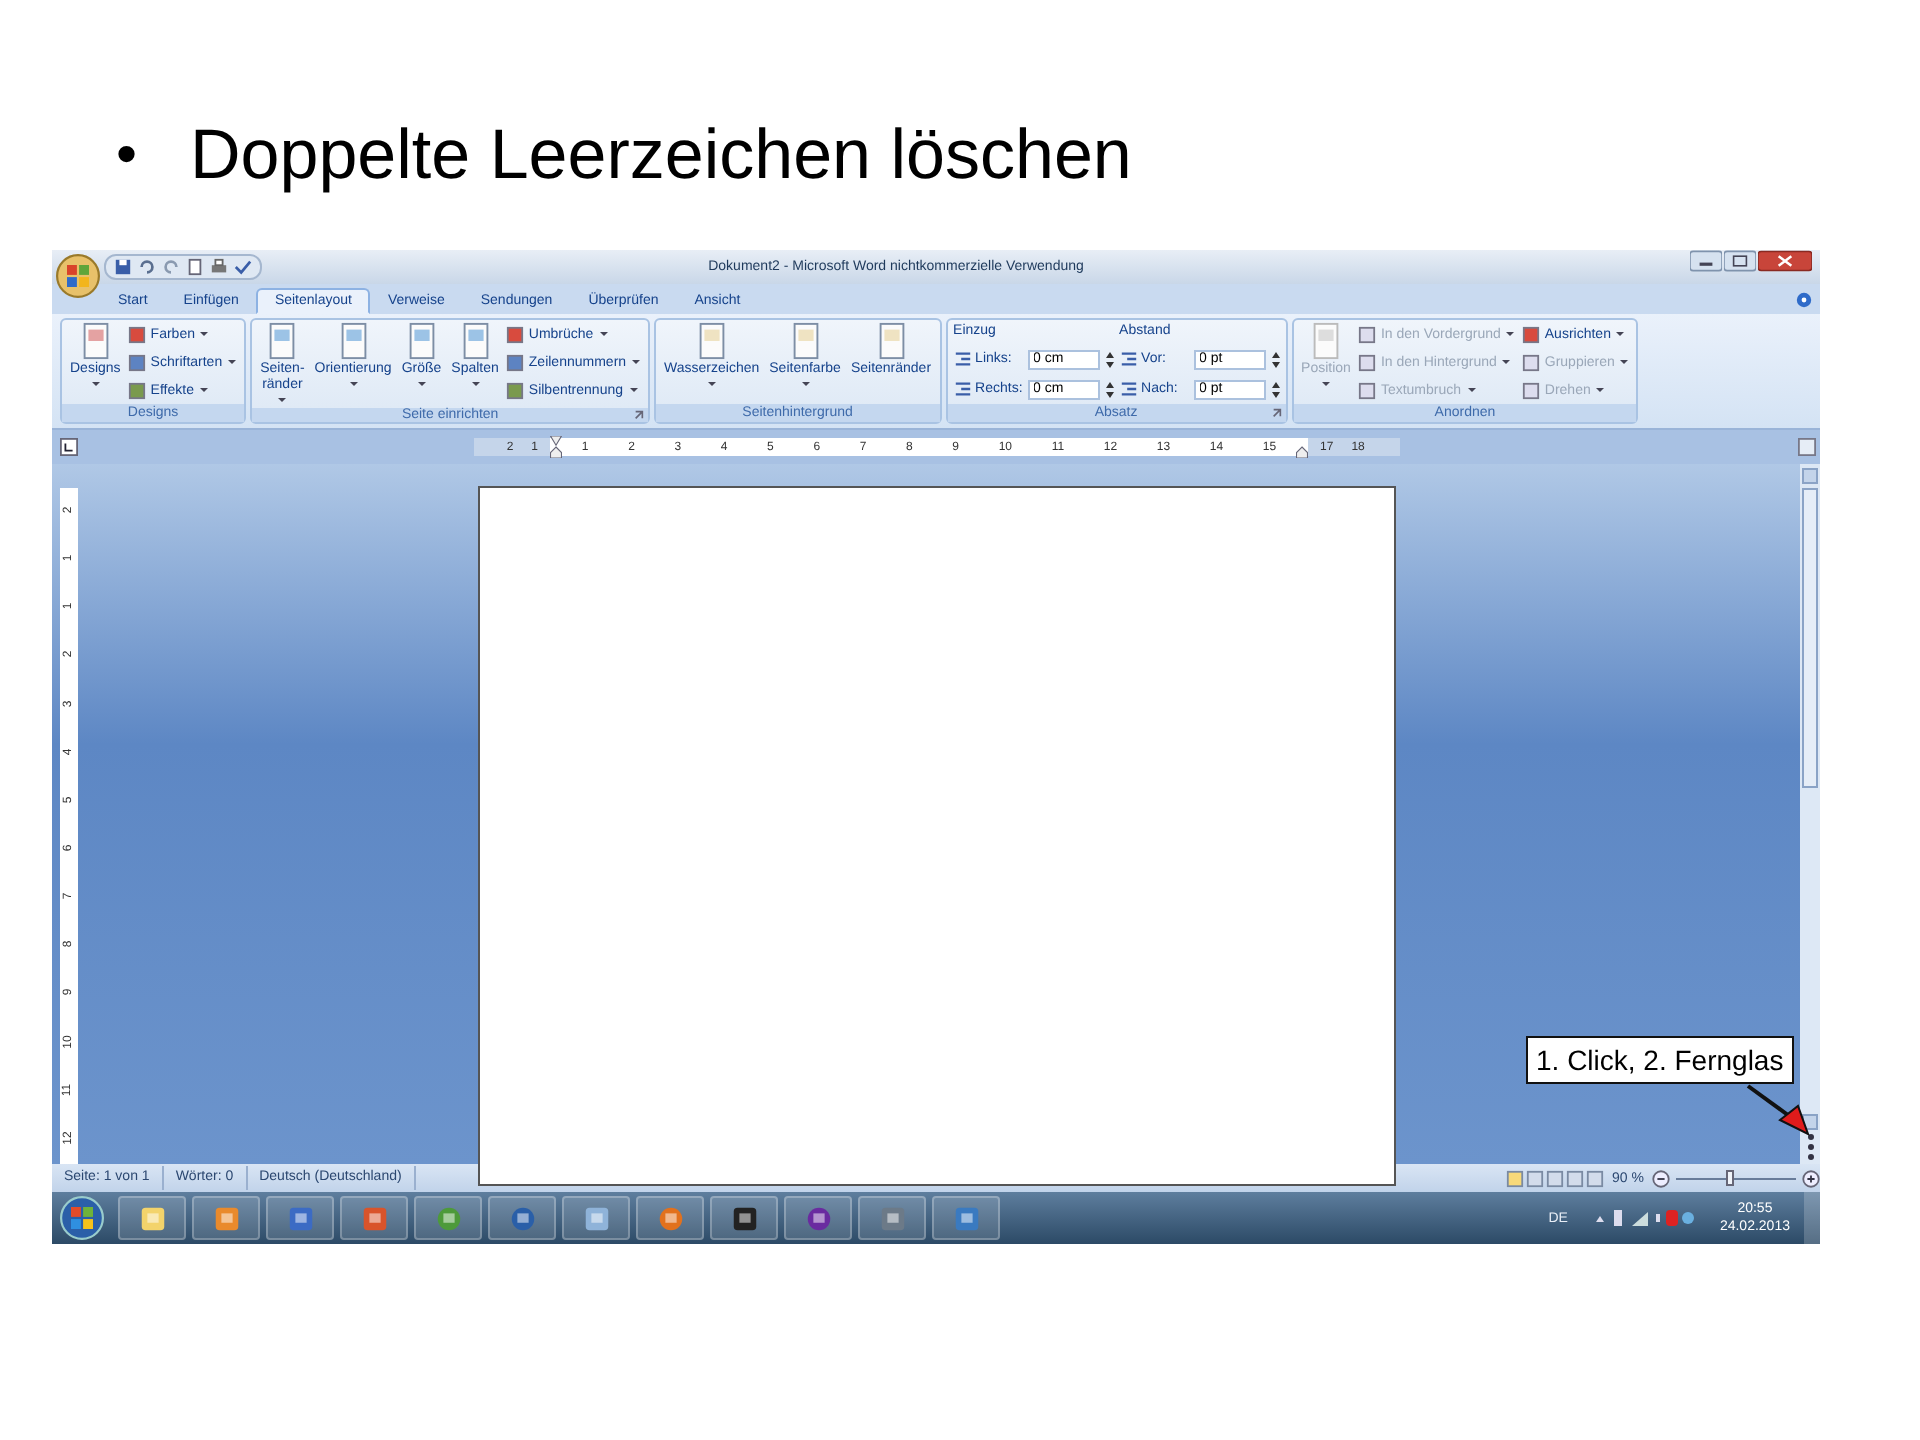 The width and height of the screenshot is (1920, 1440). What do you see at coordinates (243, 267) in the screenshot?
I see `spellcheck-icon` at bounding box center [243, 267].